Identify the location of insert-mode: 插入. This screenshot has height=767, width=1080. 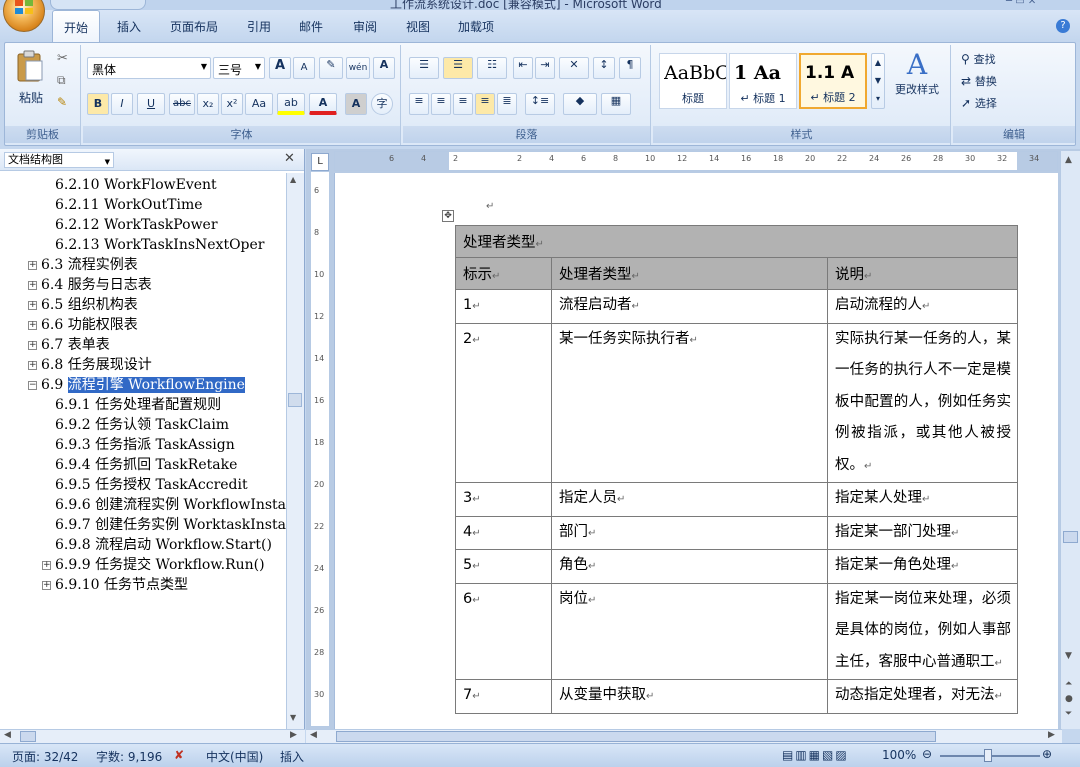
(292, 756).